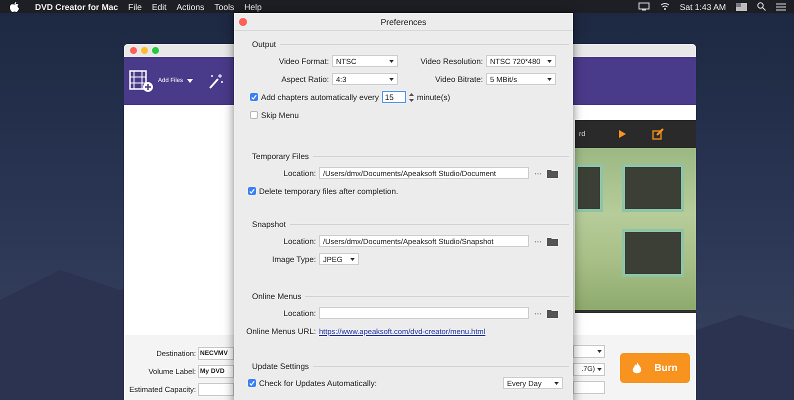 The width and height of the screenshot is (794, 400). Describe the element at coordinates (280, 366) in the screenshot. I see `section-title: Update Settings` at that location.